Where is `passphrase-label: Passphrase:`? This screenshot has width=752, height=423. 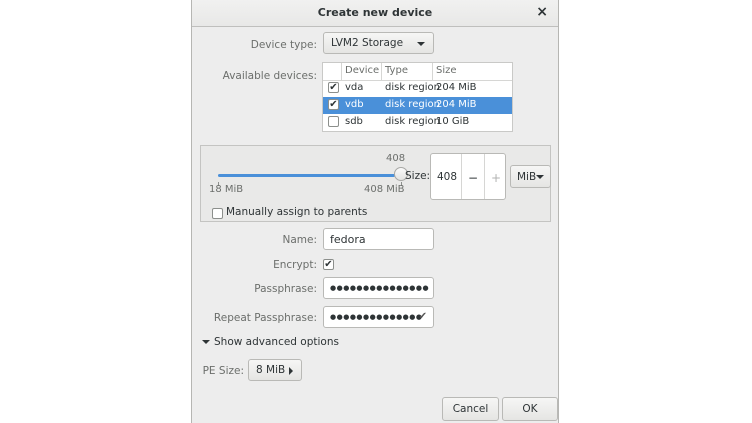
passphrase-label: Passphrase: is located at coordinates (285, 289).